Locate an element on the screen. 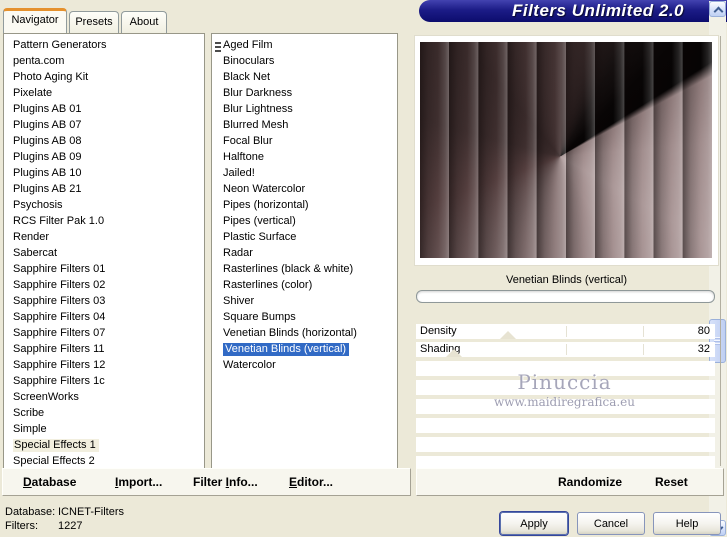  list-item: Square Bumps is located at coordinates (304, 317).